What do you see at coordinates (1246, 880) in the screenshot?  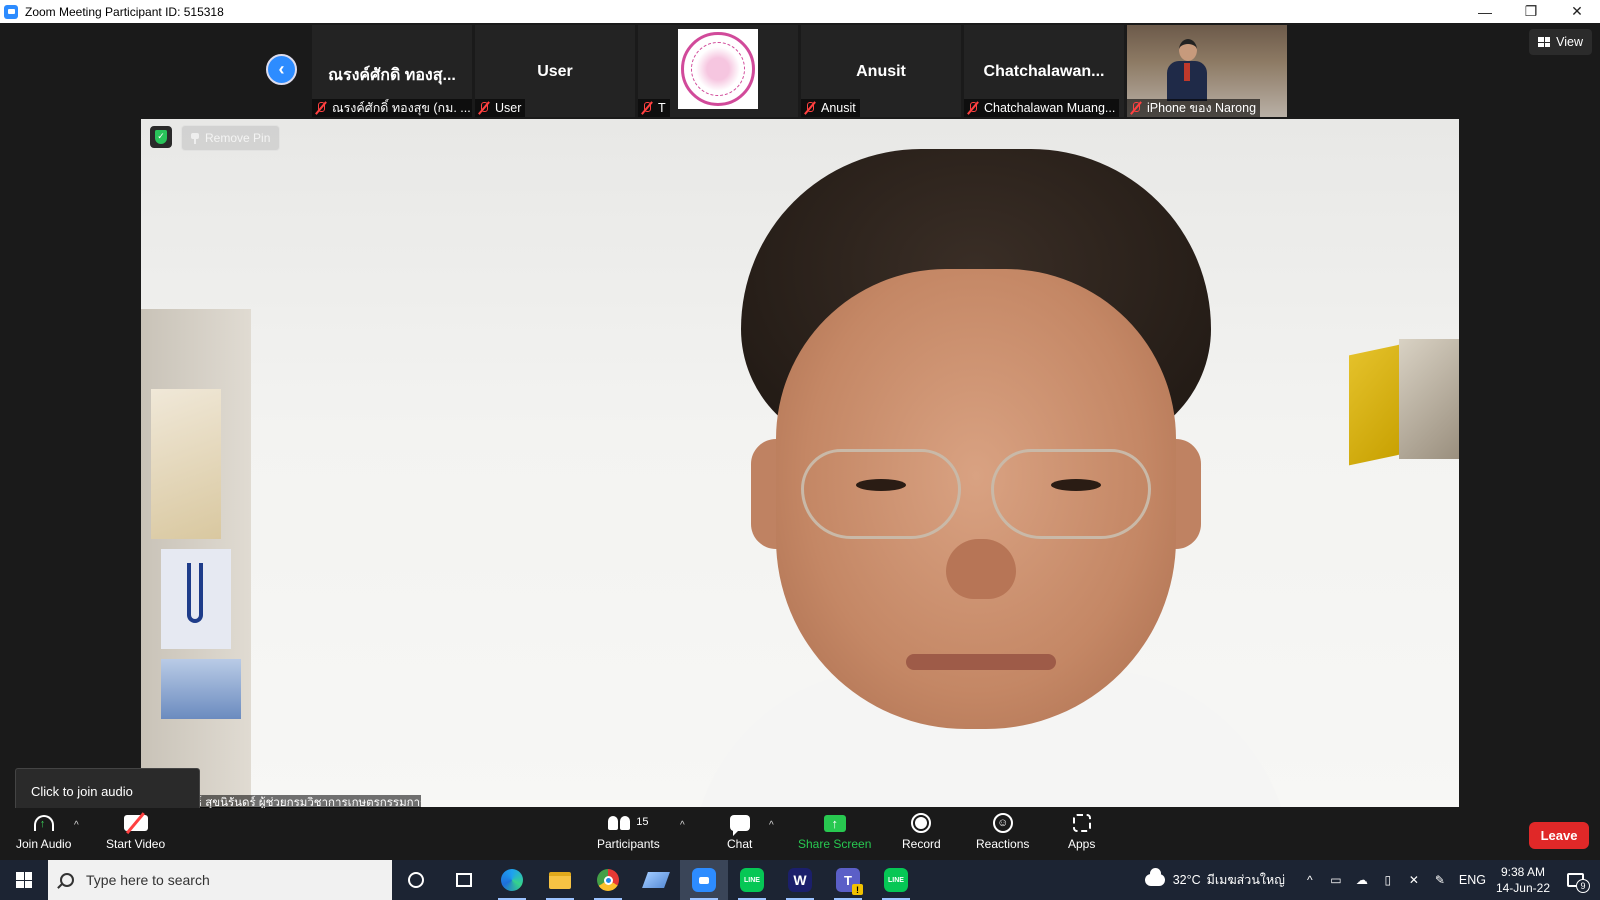 I see `weather-text: มีเมฆส่วนใหญ่` at bounding box center [1246, 880].